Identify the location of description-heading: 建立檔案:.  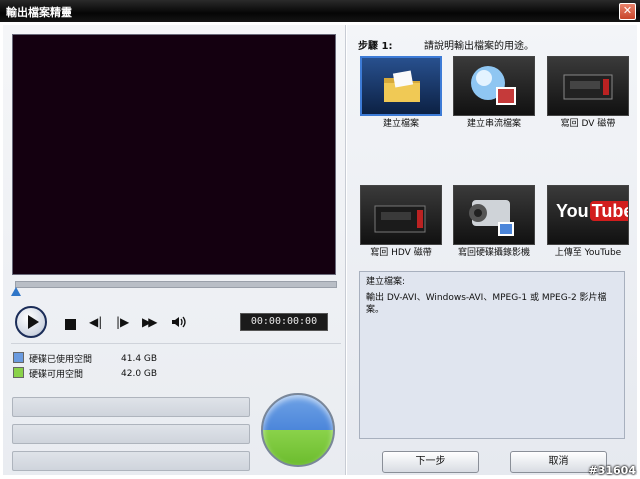
(386, 282).